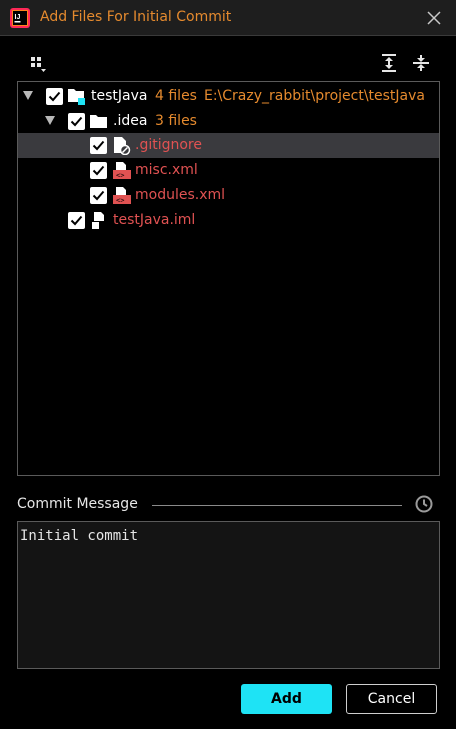  I want to click on expand-all-button, so click(389, 63).